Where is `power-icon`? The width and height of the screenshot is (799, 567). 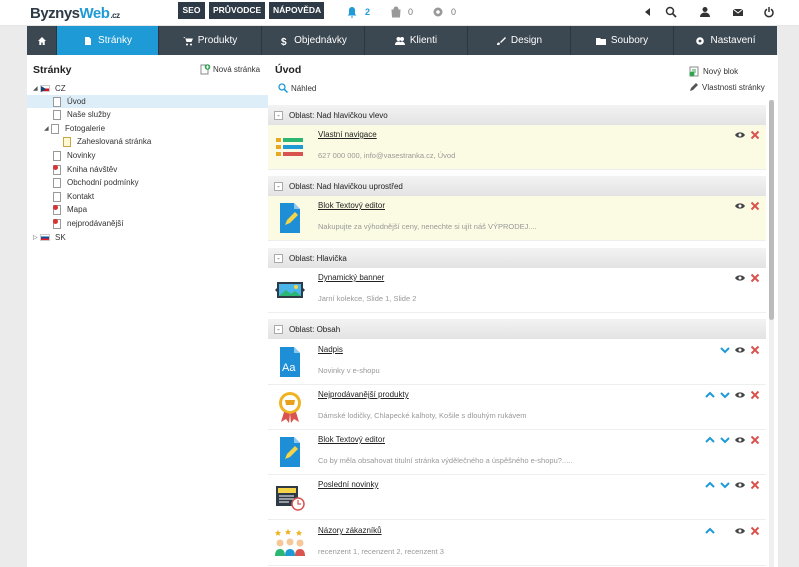
power-icon is located at coordinates (769, 12).